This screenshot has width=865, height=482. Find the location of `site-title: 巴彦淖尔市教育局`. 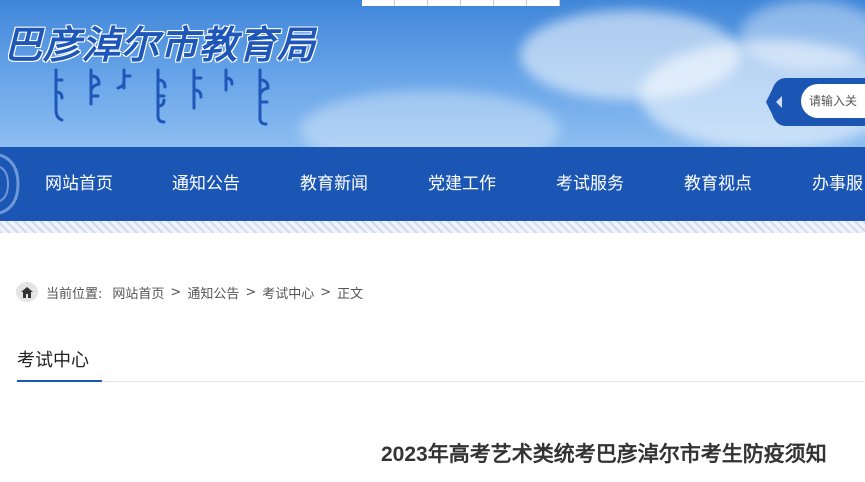

site-title: 巴彦淖尔市教育局 is located at coordinates (160, 44).